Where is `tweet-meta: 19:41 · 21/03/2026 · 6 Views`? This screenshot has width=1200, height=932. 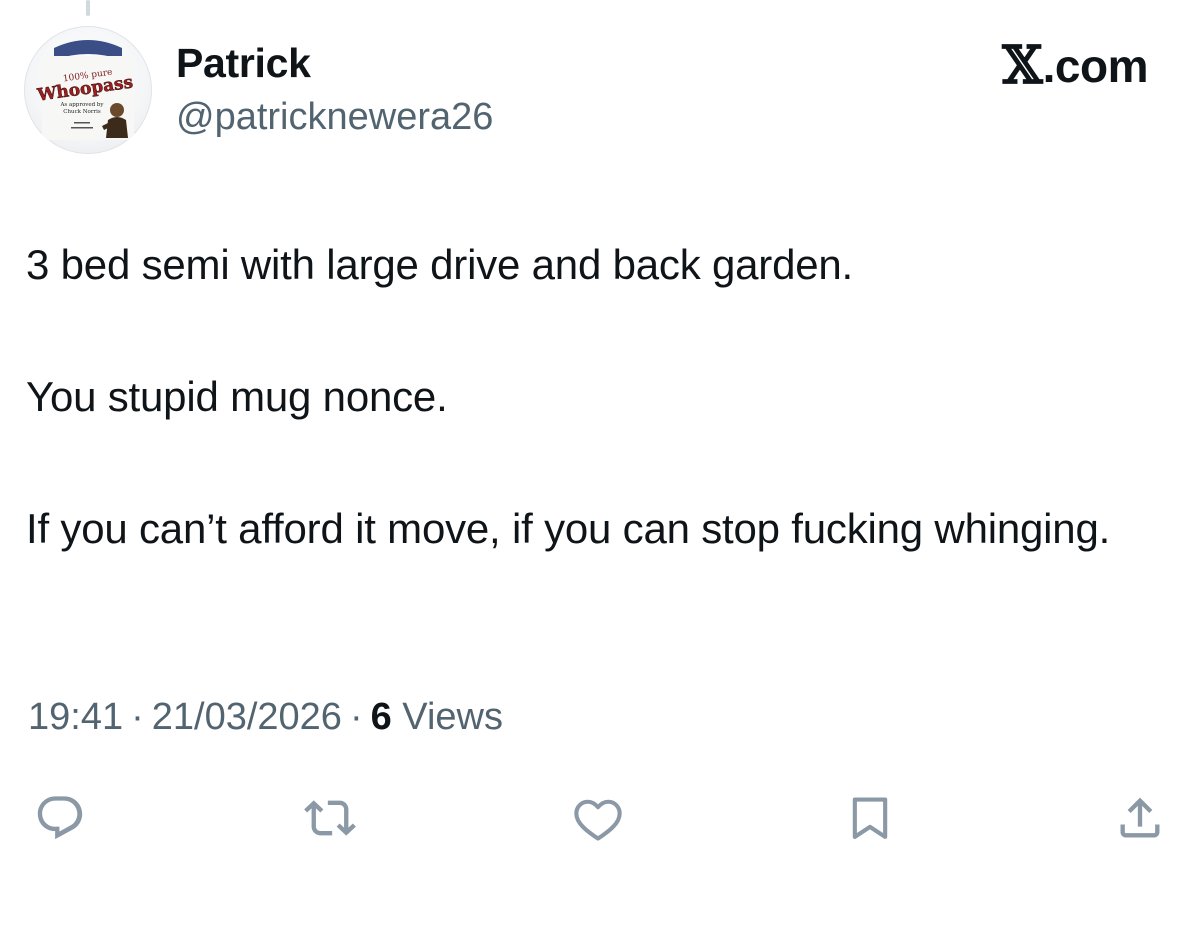
tweet-meta: 19:41 · 21/03/2026 · 6 Views is located at coordinates (265, 717).